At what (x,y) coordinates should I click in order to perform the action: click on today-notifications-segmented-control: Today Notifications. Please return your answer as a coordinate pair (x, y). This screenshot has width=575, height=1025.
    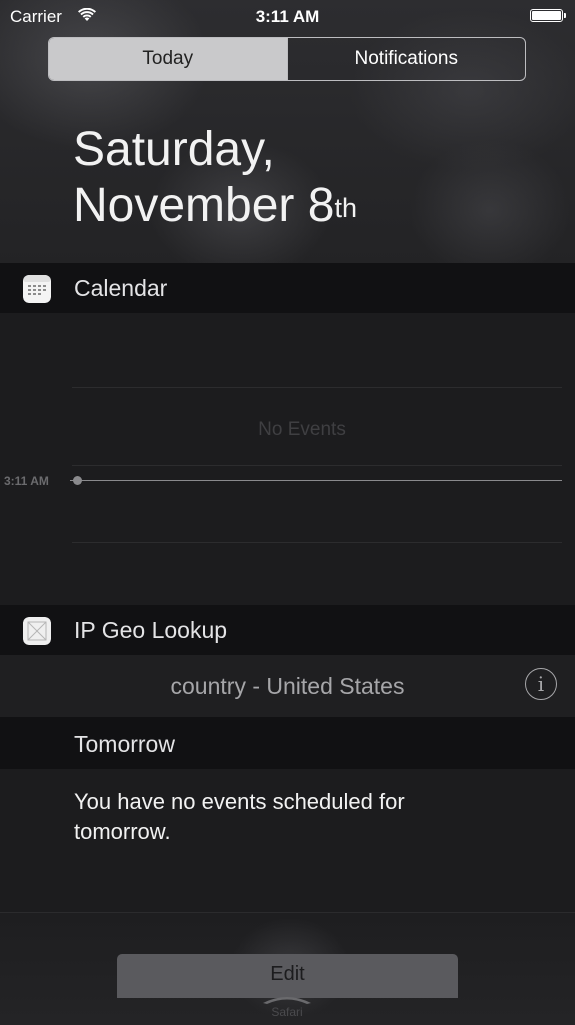
    Looking at the image, I should click on (287, 59).